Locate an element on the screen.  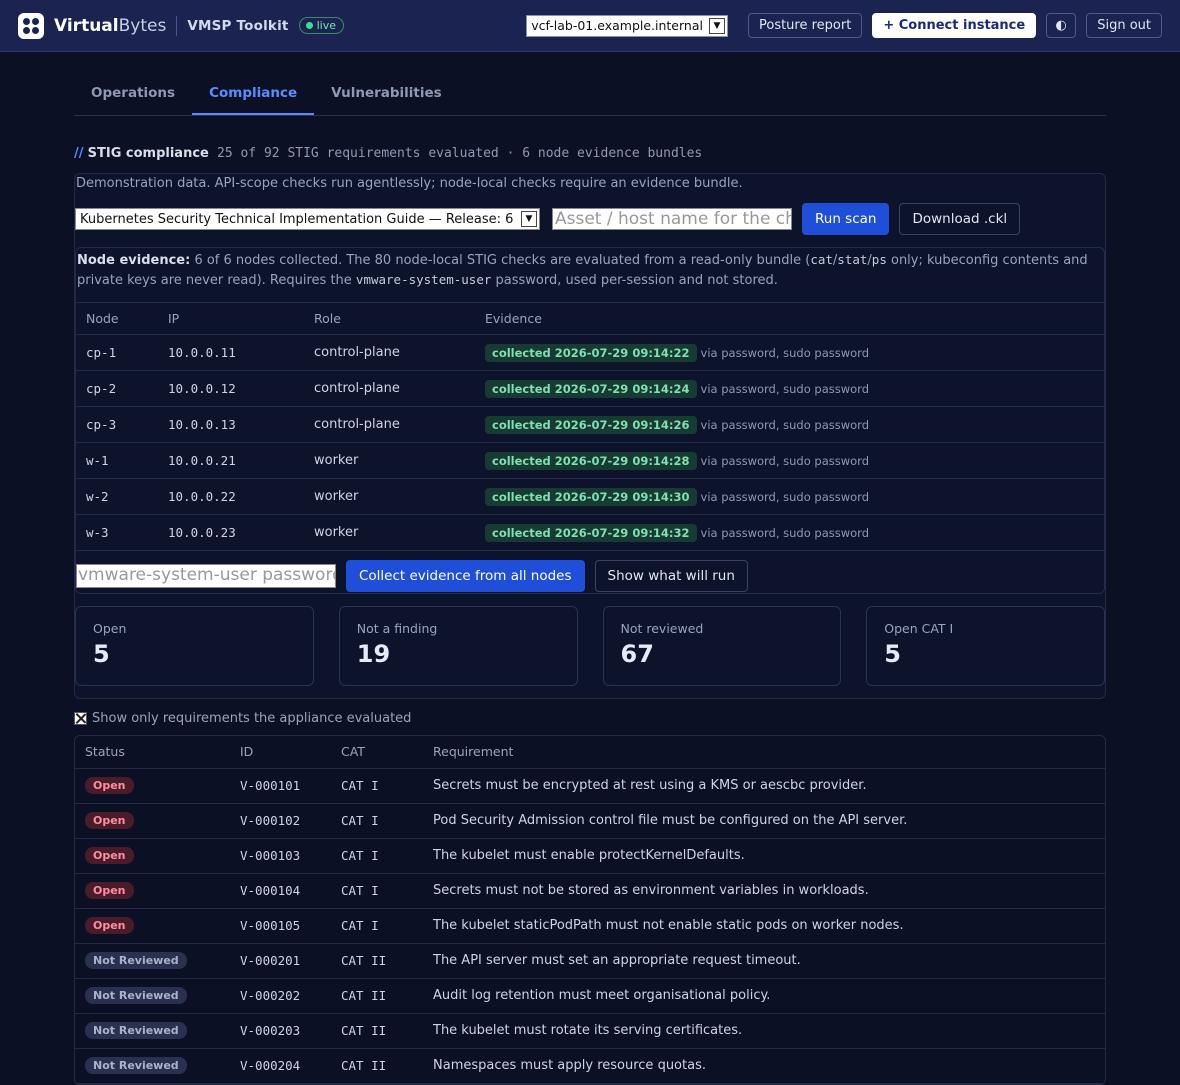
collected-badge: collected 2026-07-29 09:14:24 is located at coordinates (591, 388).